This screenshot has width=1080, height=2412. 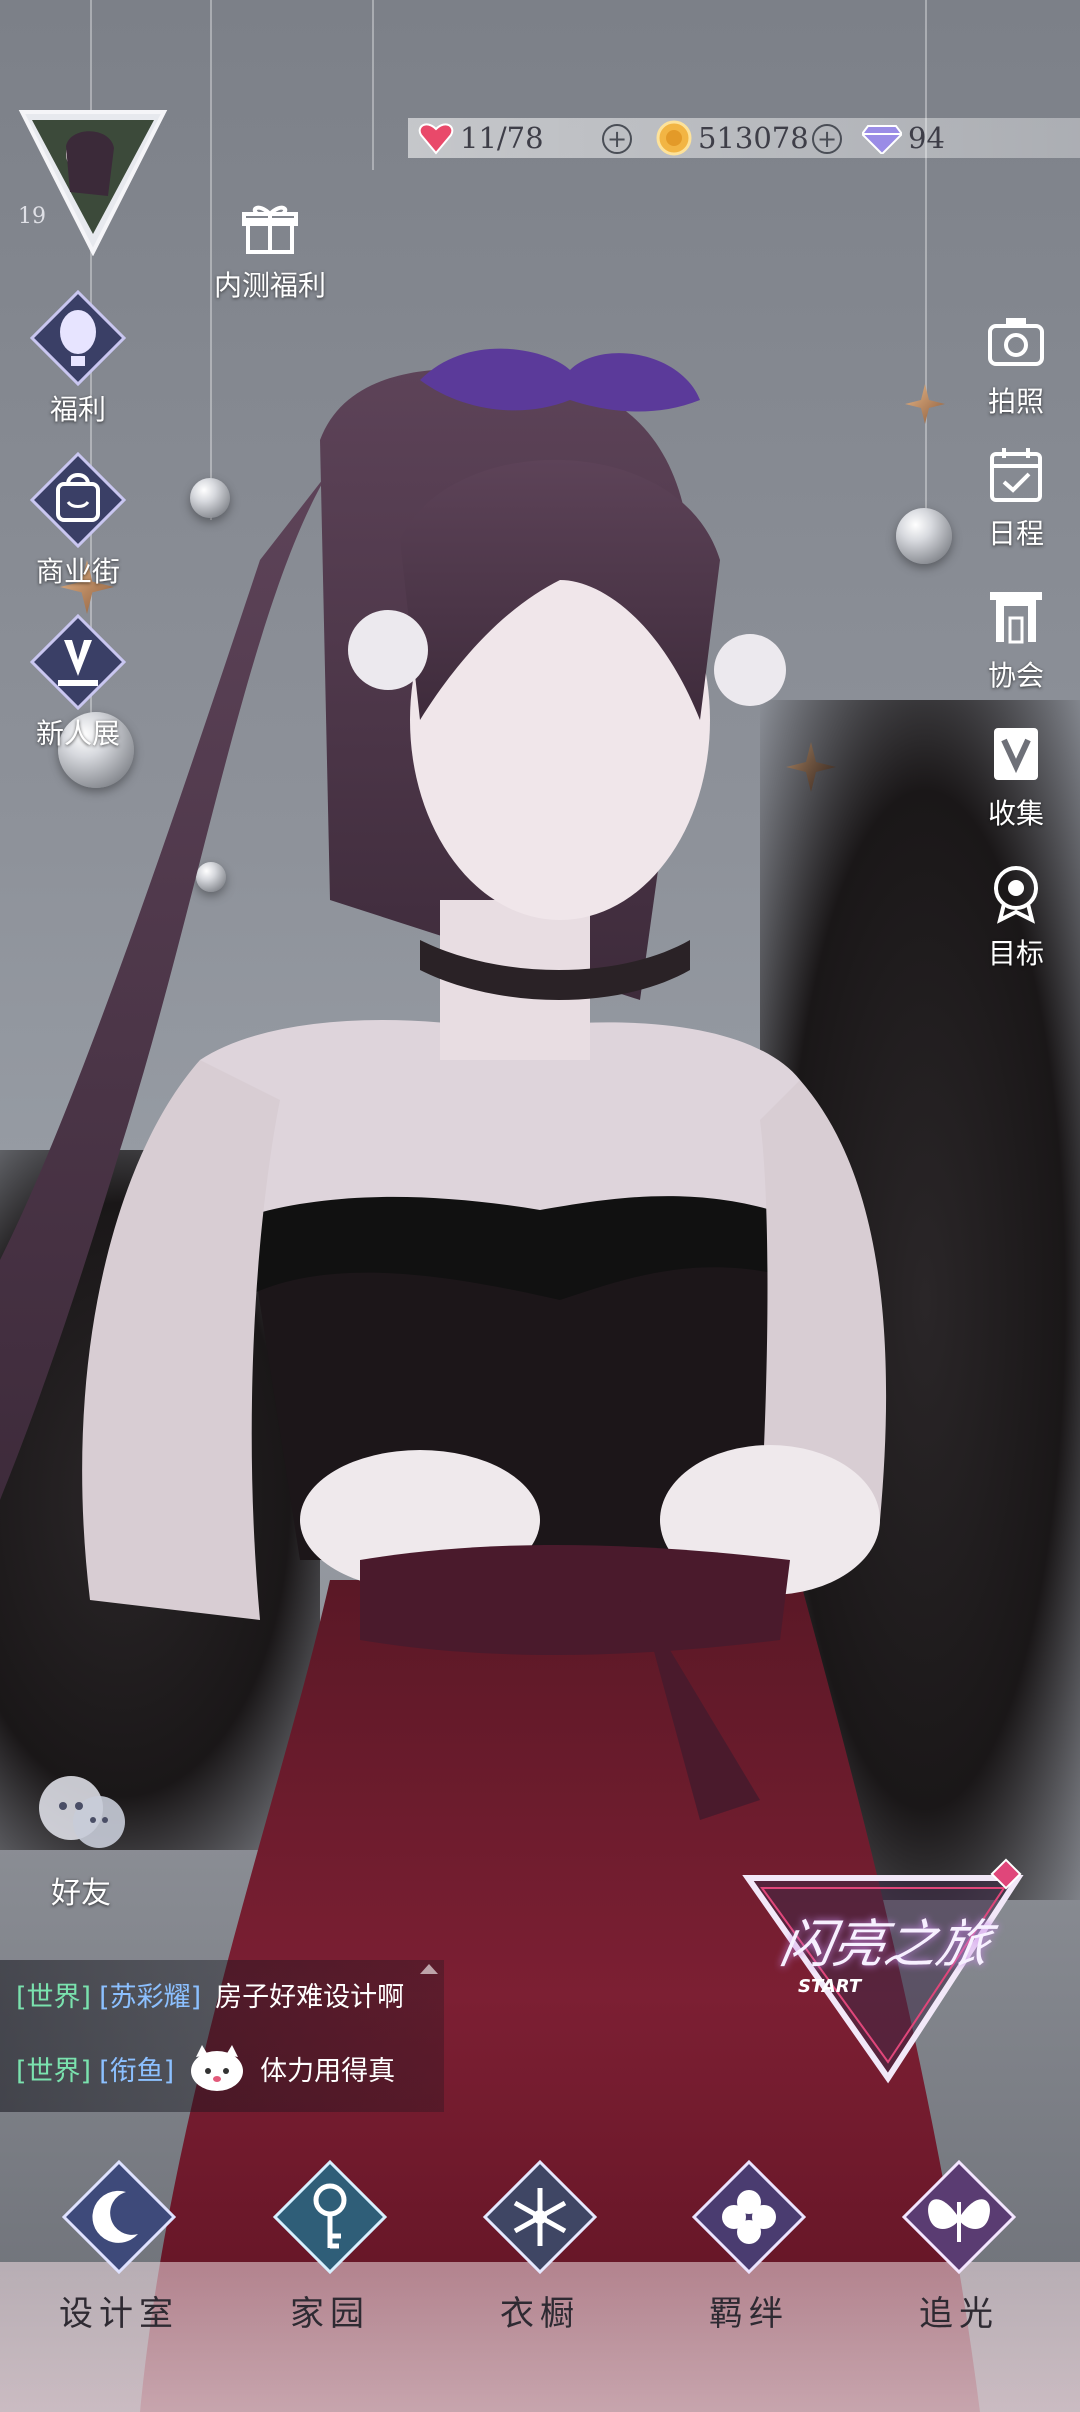 I want to click on chat-text: 体力用得真, so click(x=328, y=2071).